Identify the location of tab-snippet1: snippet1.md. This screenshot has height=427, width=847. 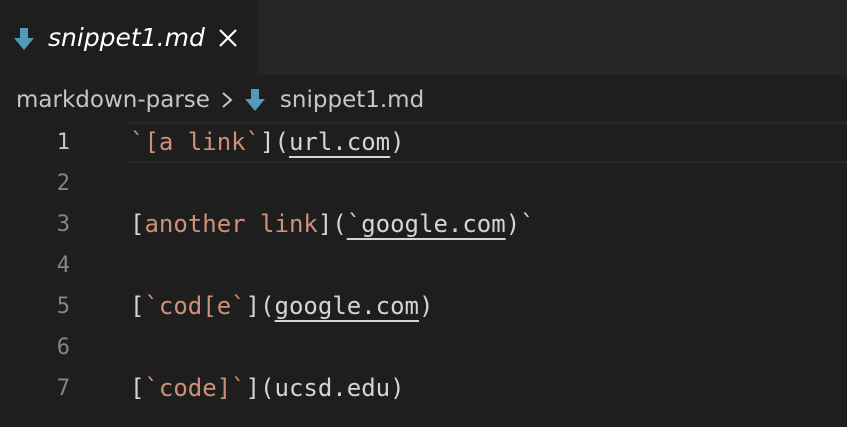
(128, 37).